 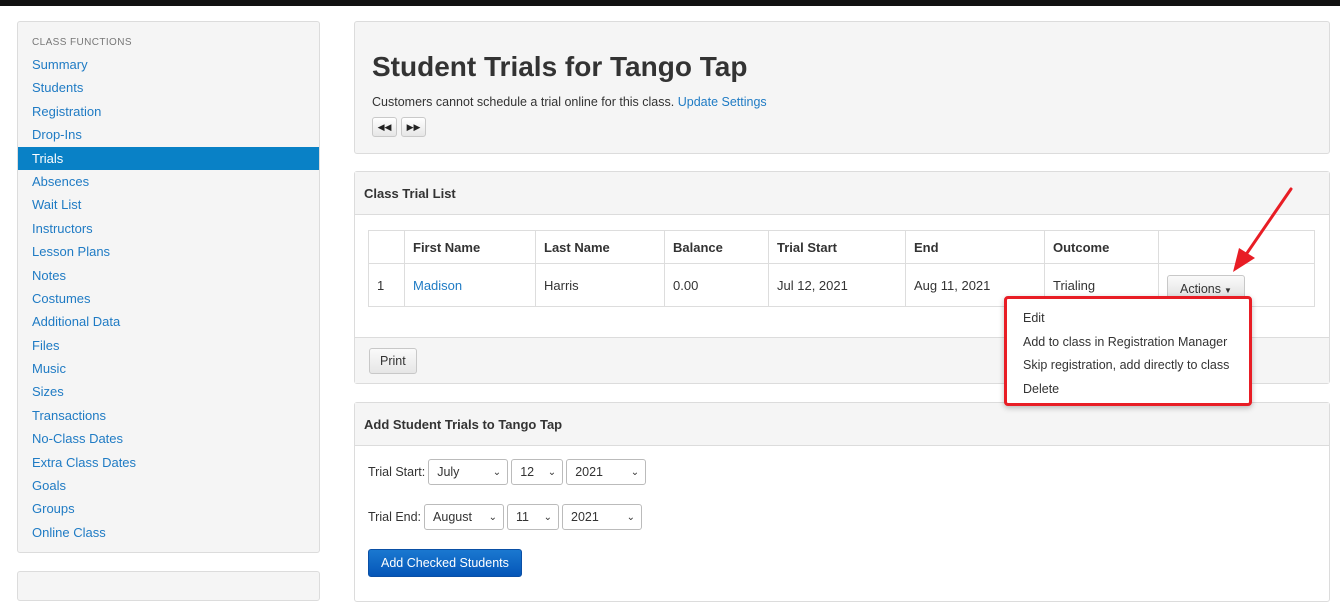 What do you see at coordinates (168, 485) in the screenshot?
I see `sidebar-item-goals: Goals` at bounding box center [168, 485].